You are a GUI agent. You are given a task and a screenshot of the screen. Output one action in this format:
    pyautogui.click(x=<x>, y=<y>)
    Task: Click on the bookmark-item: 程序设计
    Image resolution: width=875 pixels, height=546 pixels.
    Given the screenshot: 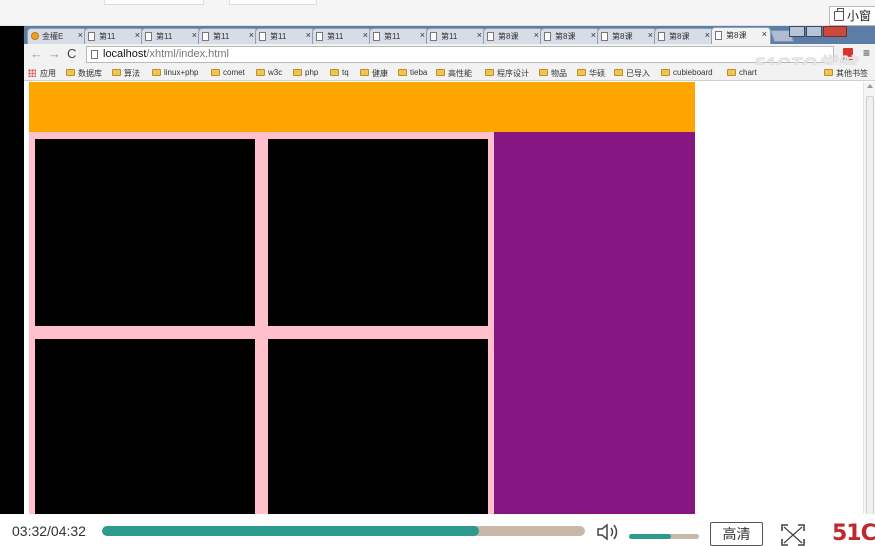 What is the action you would take?
    pyautogui.click(x=507, y=73)
    